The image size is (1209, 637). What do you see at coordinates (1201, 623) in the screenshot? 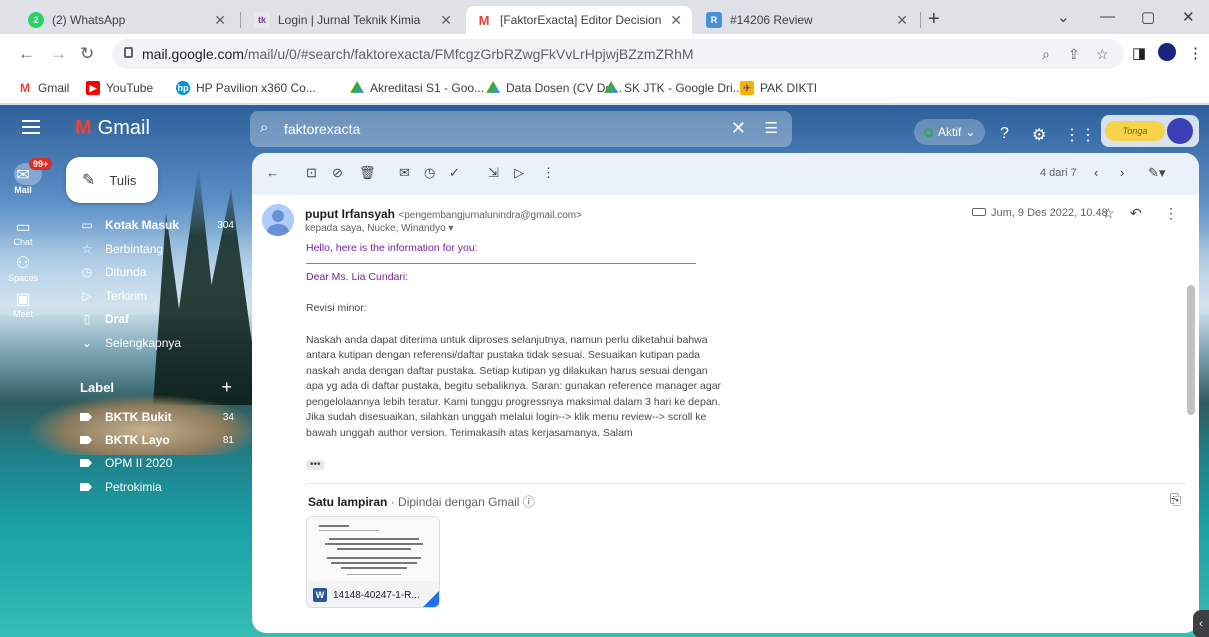
I see `side-panel-toggle-icon: ‹` at bounding box center [1201, 623].